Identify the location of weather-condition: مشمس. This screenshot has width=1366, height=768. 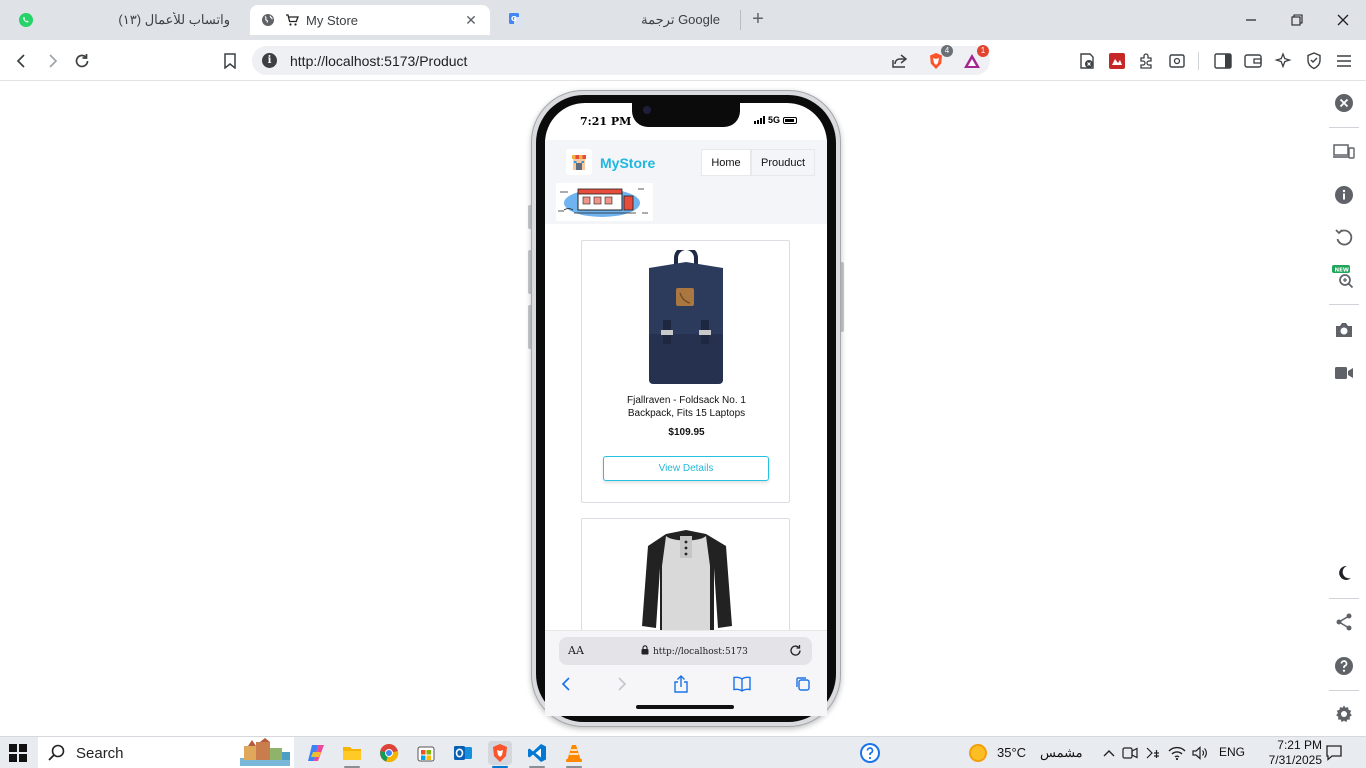
(1061, 753).